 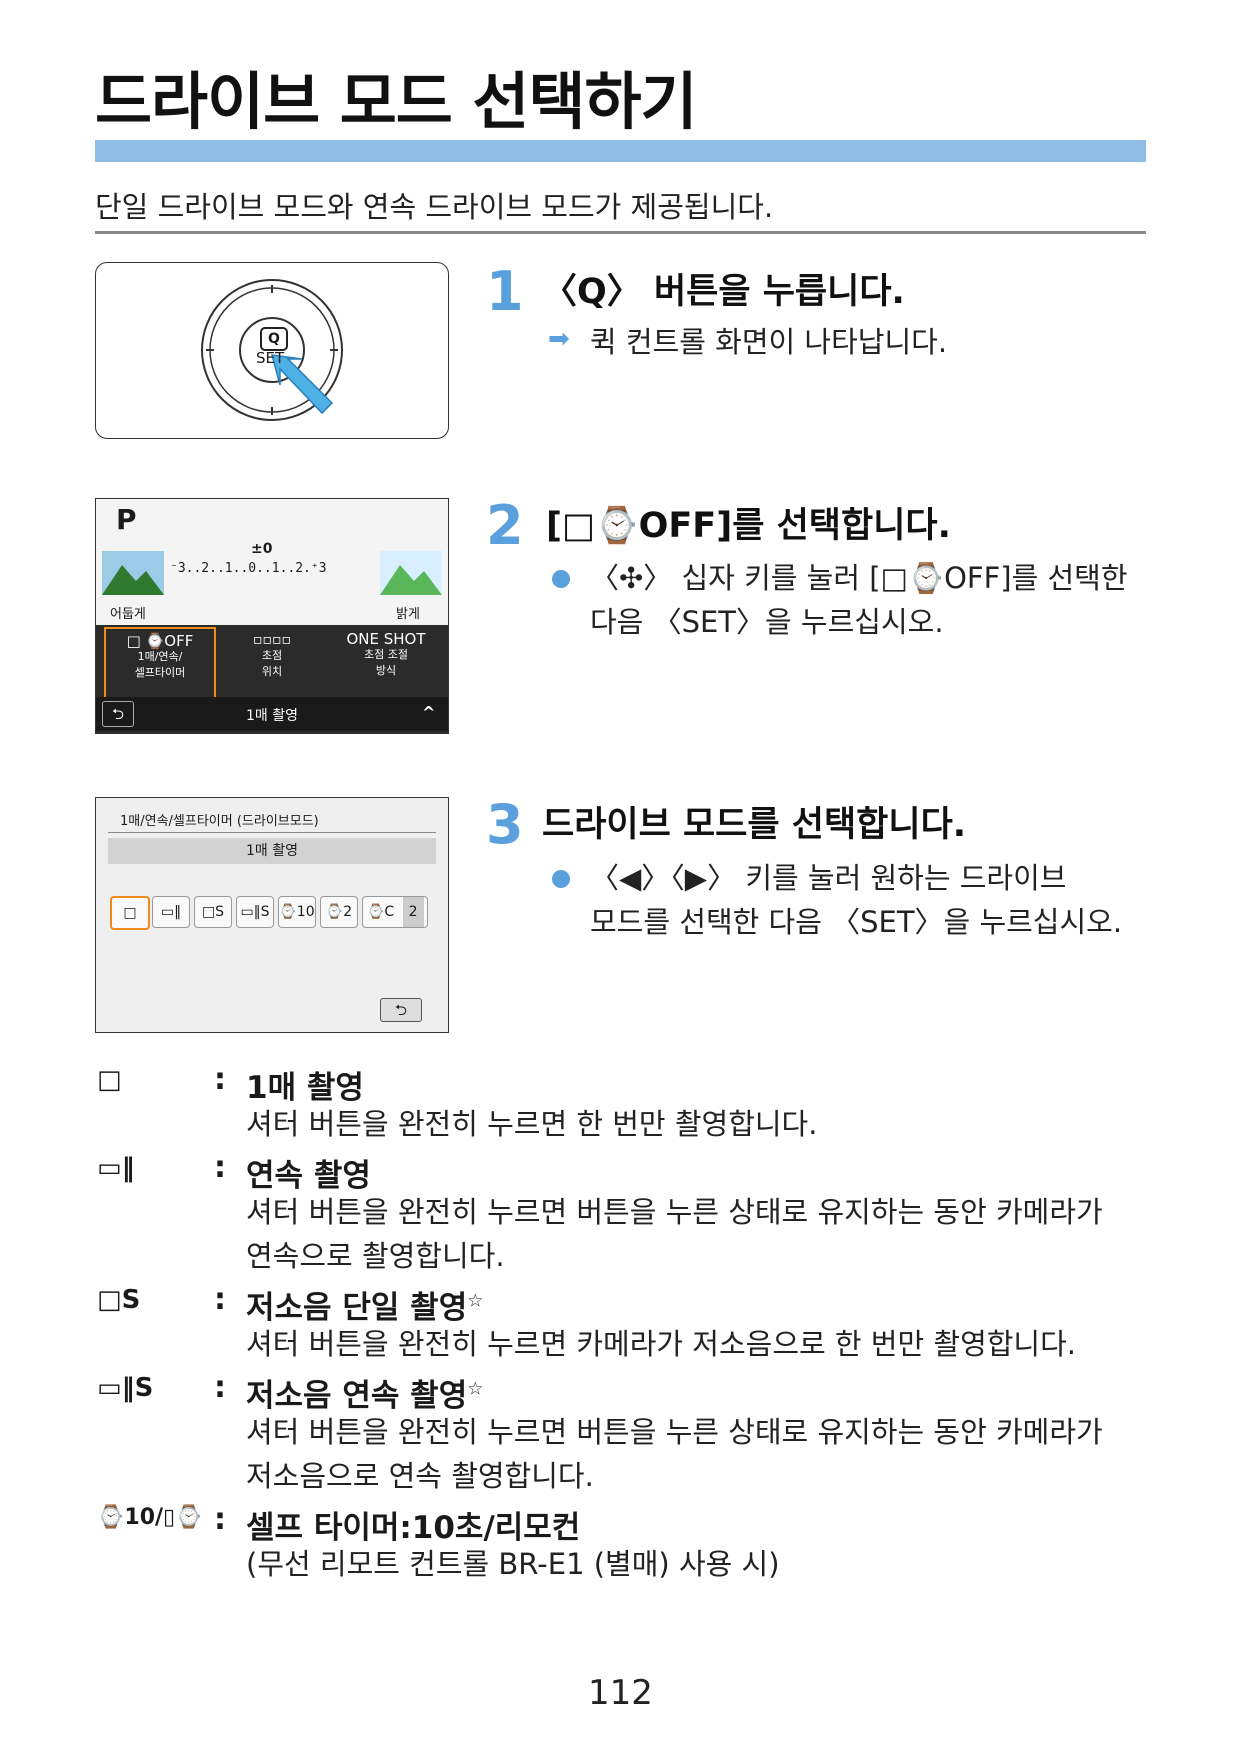 I want to click on brighter-label: 밝게, so click(x=408, y=614).